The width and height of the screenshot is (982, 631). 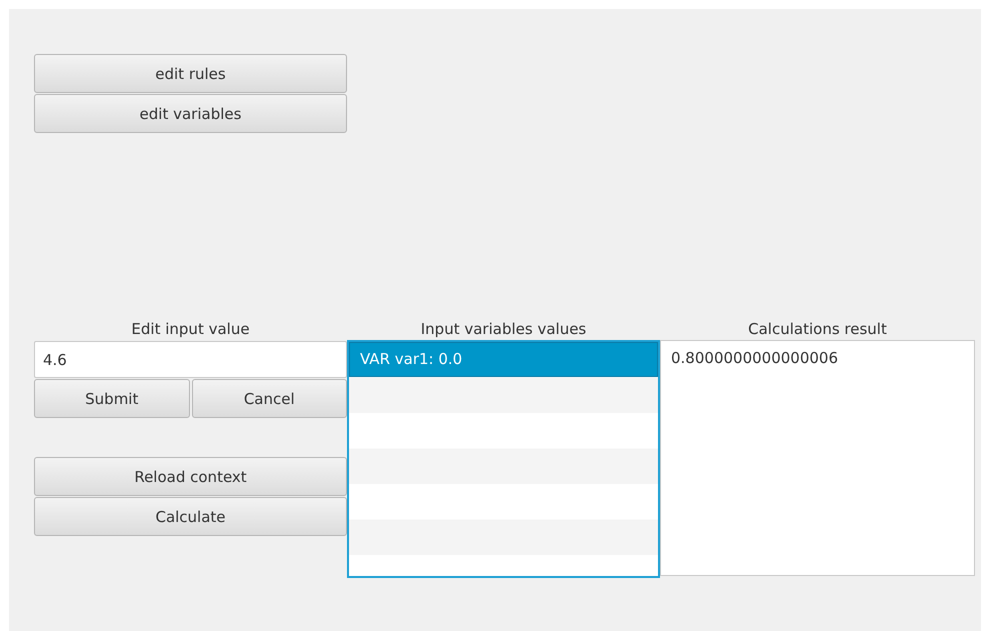 I want to click on edit-variables-button: edit variables, so click(x=190, y=113).